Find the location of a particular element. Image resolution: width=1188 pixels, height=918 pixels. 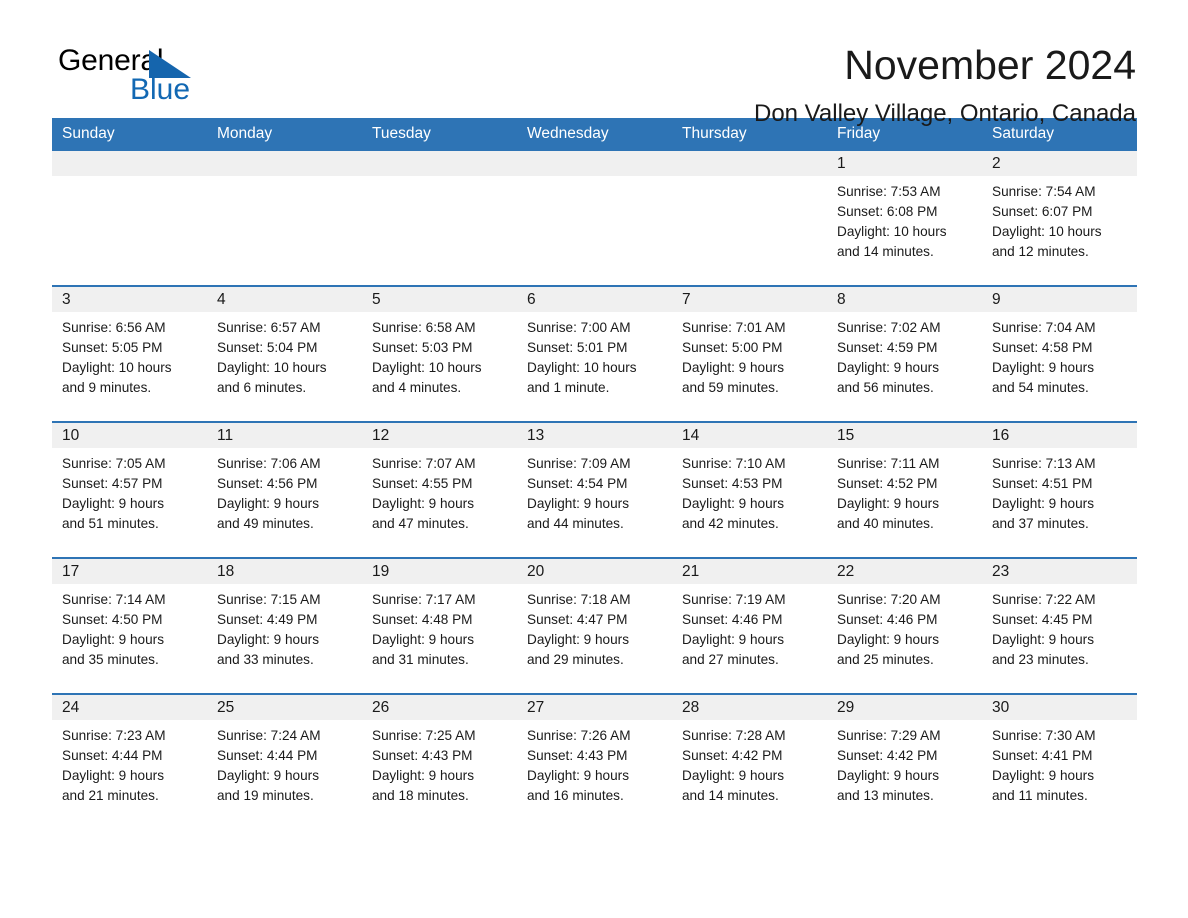

daylight-text-cont: and 12 minutes. is located at coordinates (1040, 251).